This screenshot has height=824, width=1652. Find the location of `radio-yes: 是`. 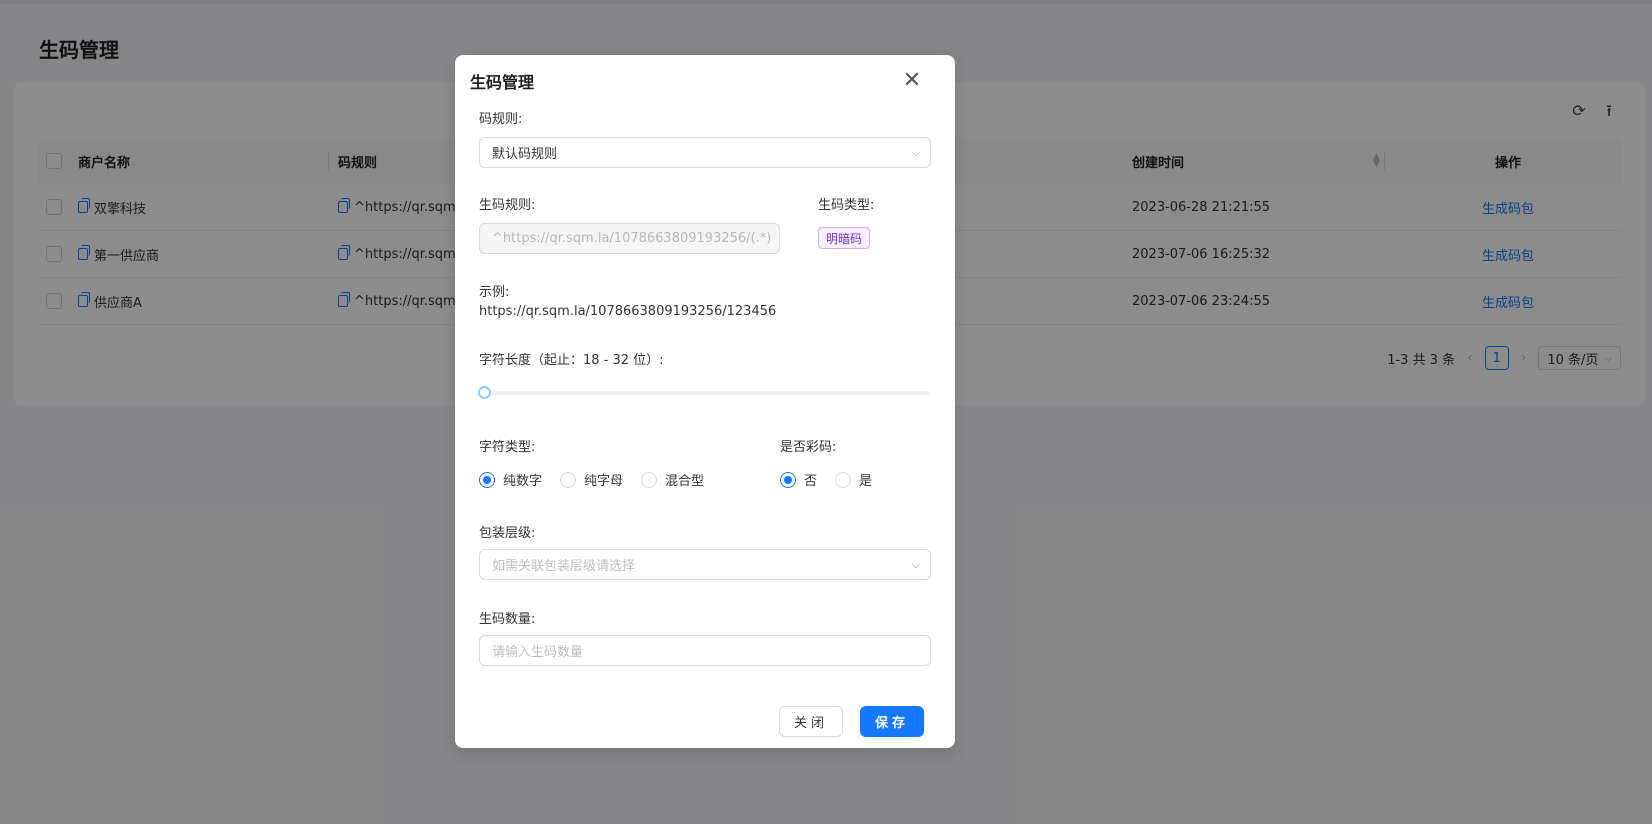

radio-yes: 是 is located at coordinates (853, 479).